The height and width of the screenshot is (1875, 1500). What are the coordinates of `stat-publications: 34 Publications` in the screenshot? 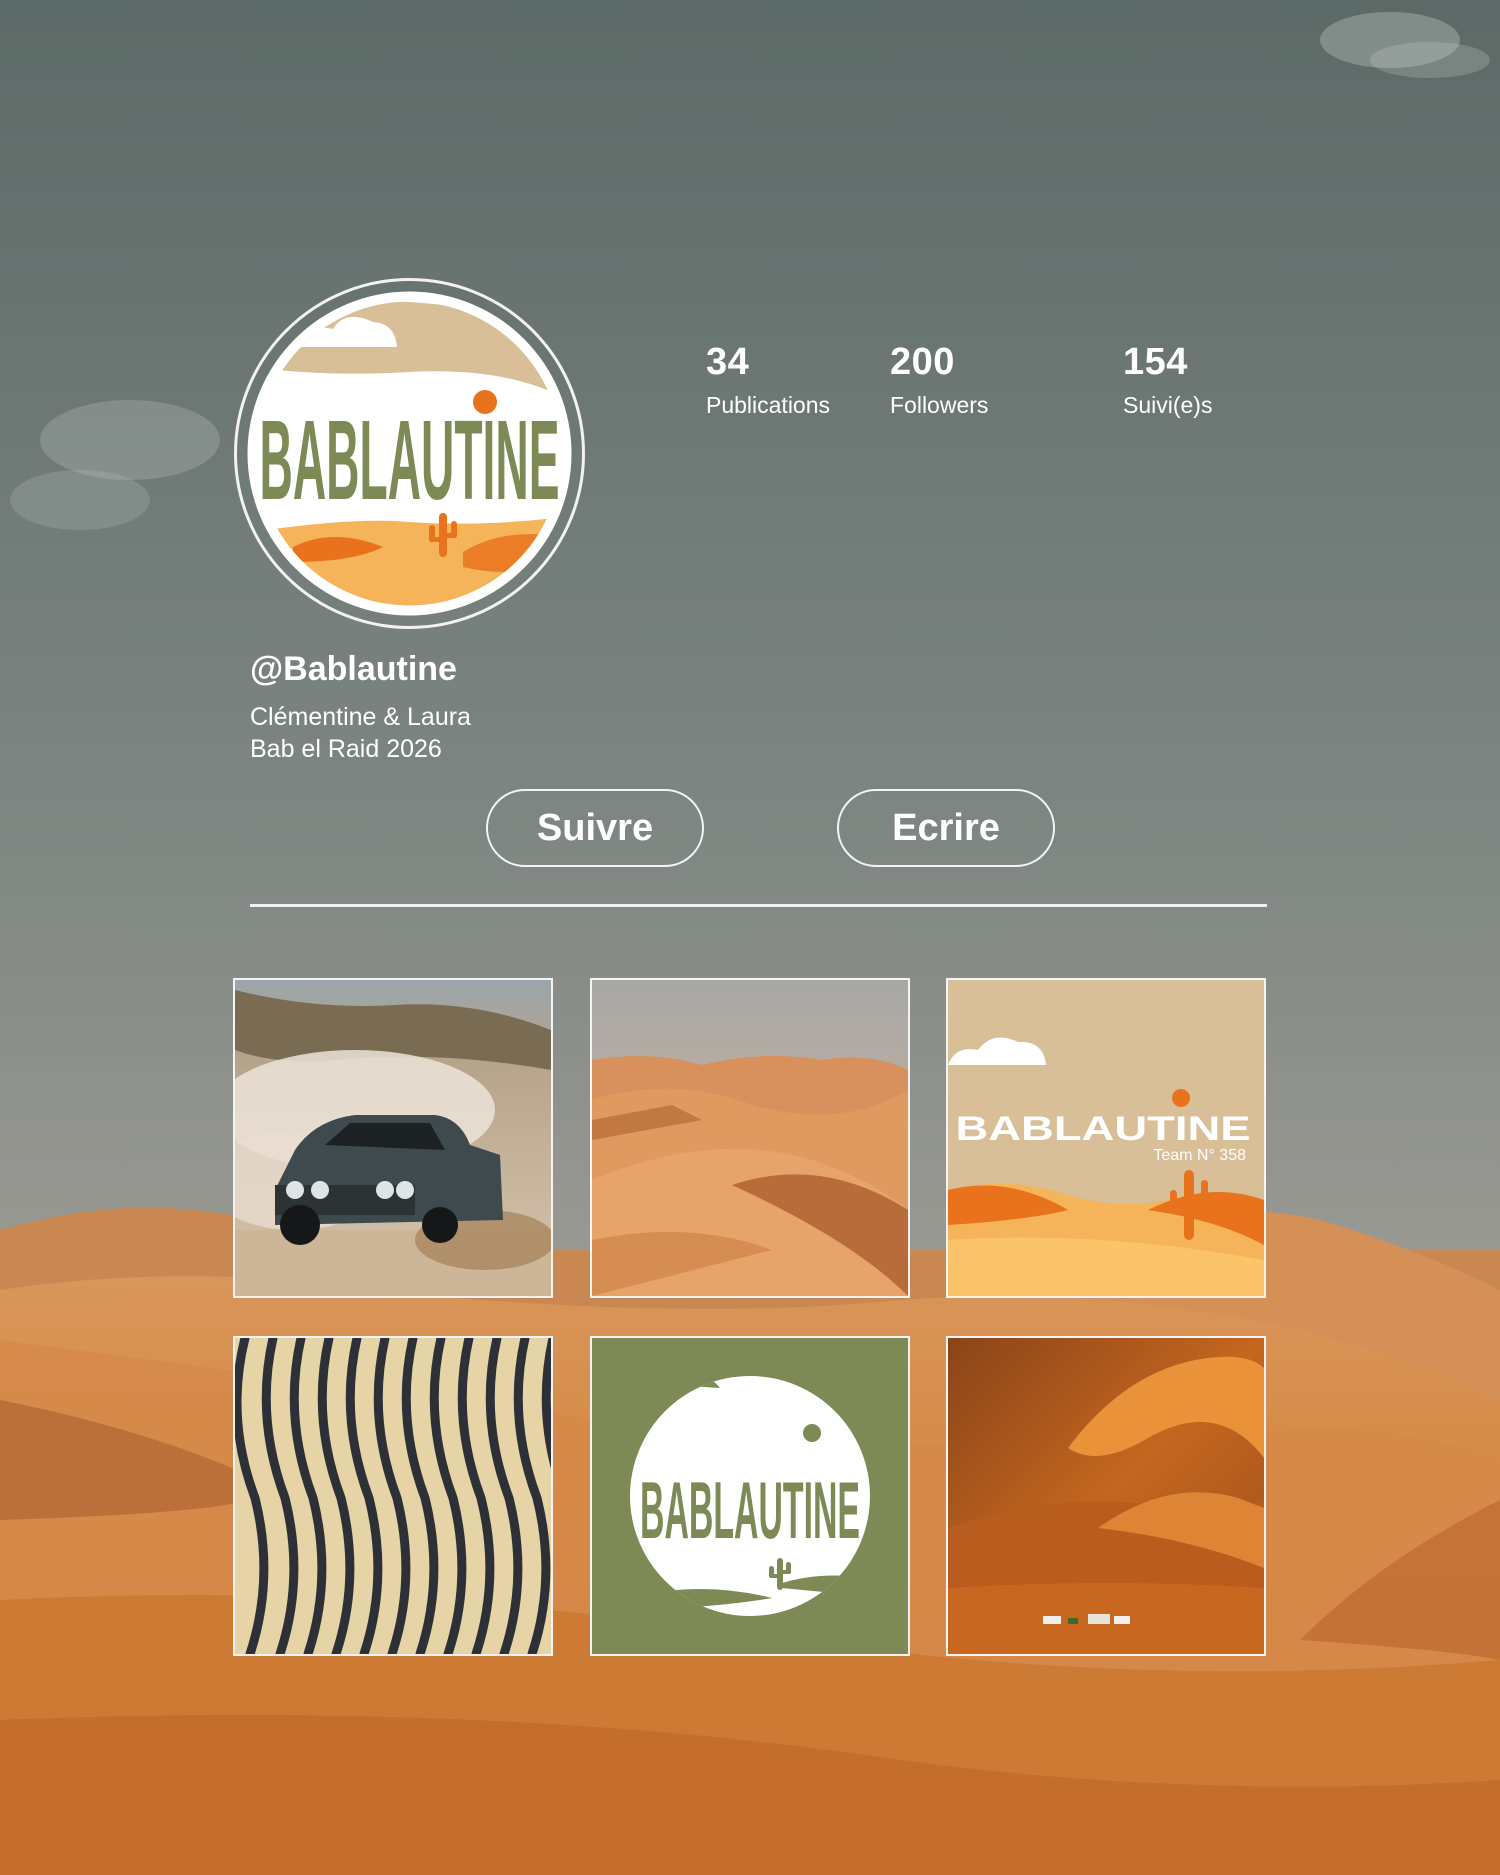 It's located at (768, 379).